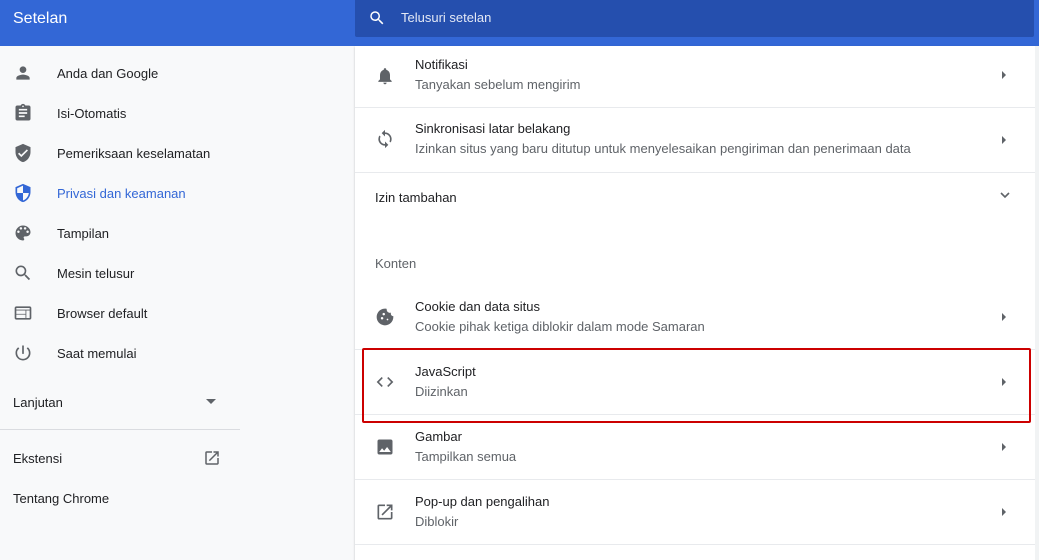  What do you see at coordinates (695, 382) in the screenshot?
I see `row-javascript: JavaScript Diizinkan` at bounding box center [695, 382].